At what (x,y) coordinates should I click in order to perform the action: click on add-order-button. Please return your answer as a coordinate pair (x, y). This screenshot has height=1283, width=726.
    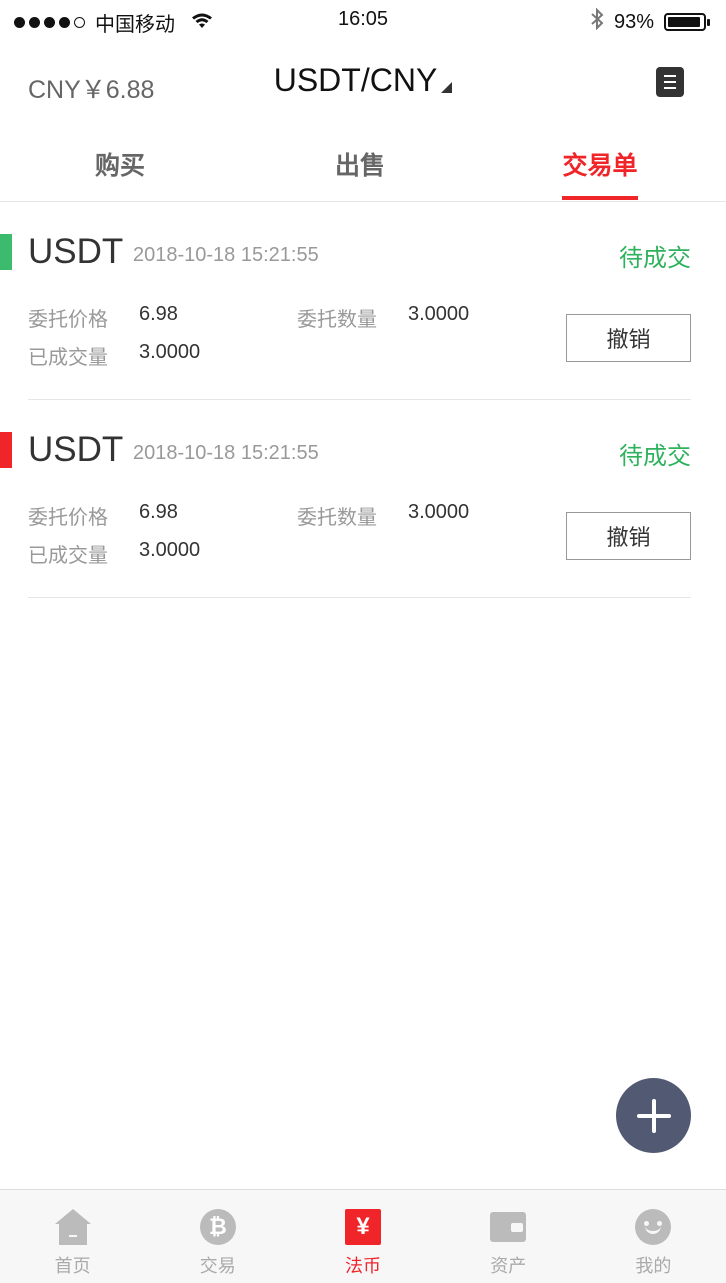
    Looking at the image, I should click on (653, 1115).